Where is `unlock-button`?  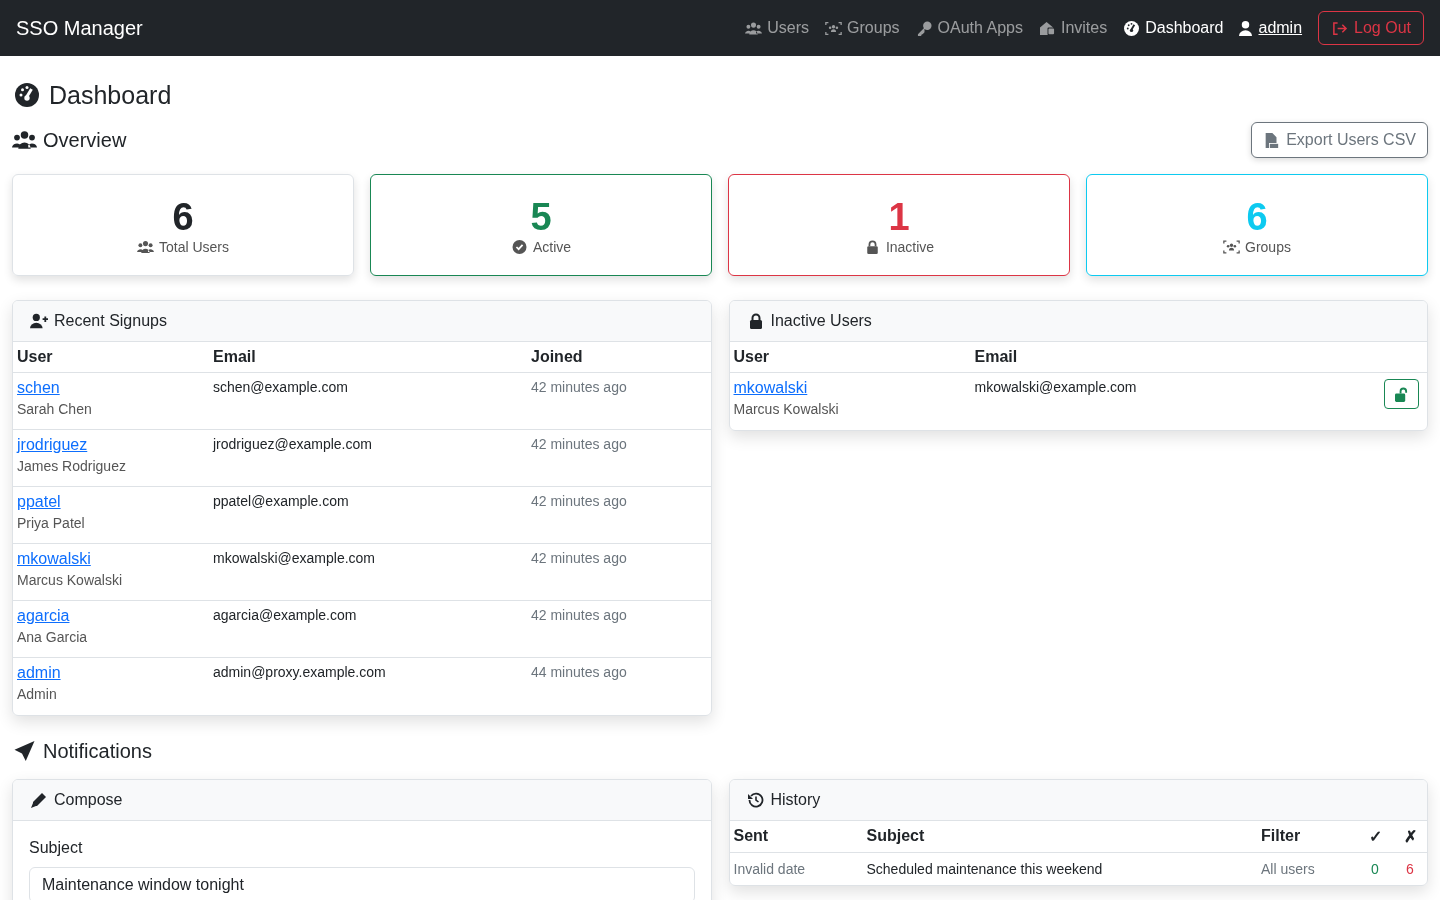 unlock-button is located at coordinates (1401, 394).